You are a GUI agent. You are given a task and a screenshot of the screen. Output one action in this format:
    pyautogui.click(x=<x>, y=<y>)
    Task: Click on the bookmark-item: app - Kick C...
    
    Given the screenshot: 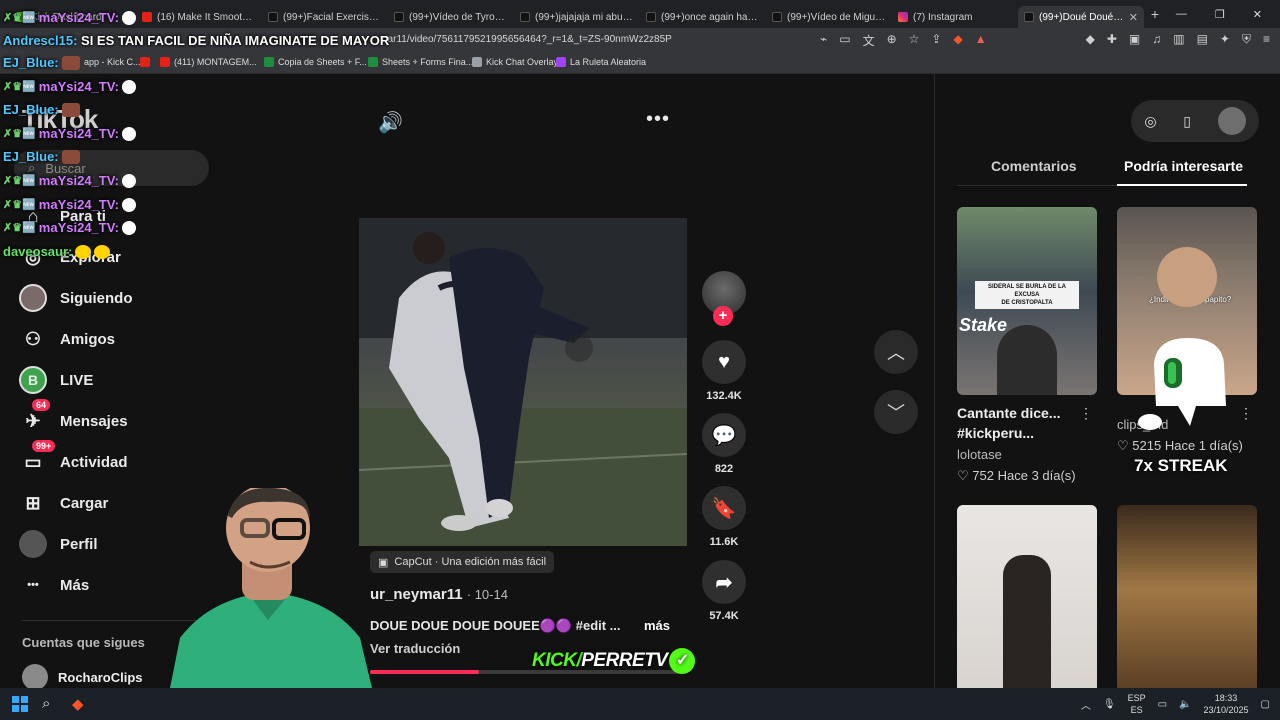 What is the action you would take?
    pyautogui.click(x=105, y=62)
    